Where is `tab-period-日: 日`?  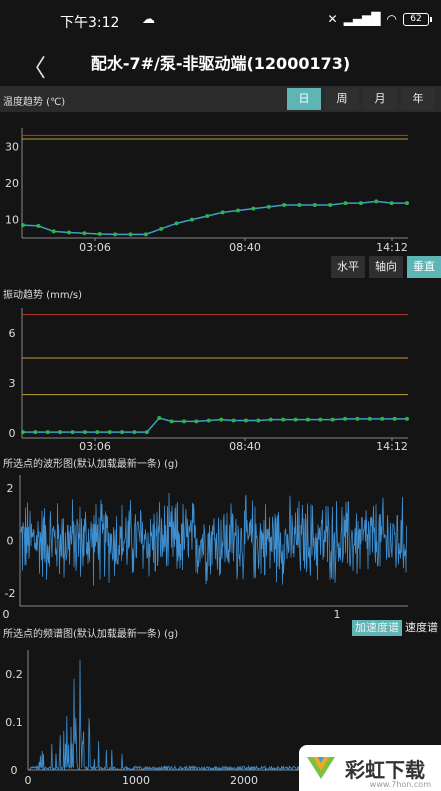 tab-period-日: 日 is located at coordinates (304, 99).